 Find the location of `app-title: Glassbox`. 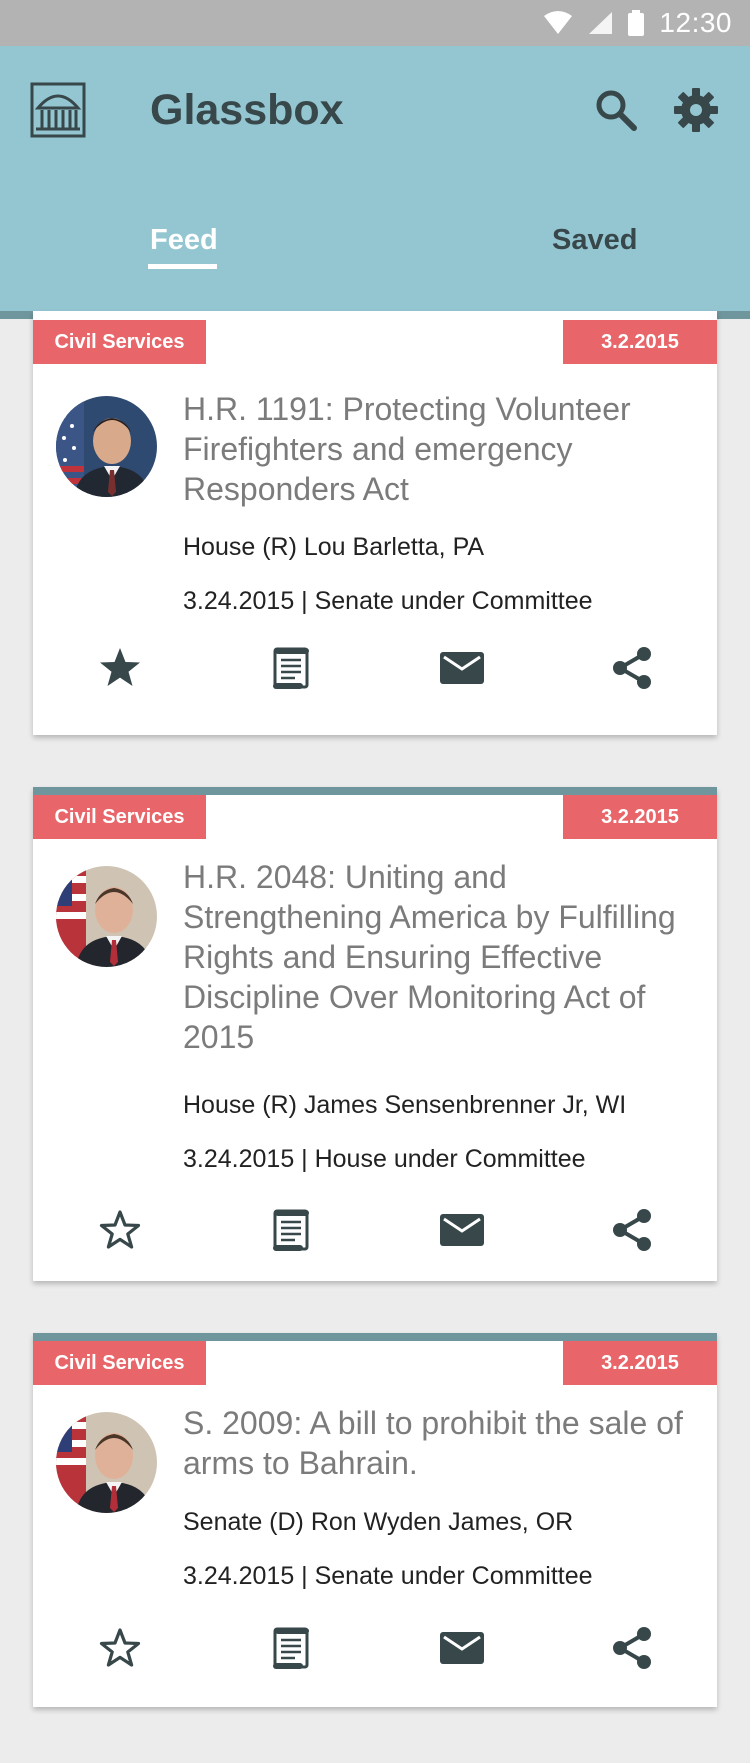

app-title: Glassbox is located at coordinates (247, 110).